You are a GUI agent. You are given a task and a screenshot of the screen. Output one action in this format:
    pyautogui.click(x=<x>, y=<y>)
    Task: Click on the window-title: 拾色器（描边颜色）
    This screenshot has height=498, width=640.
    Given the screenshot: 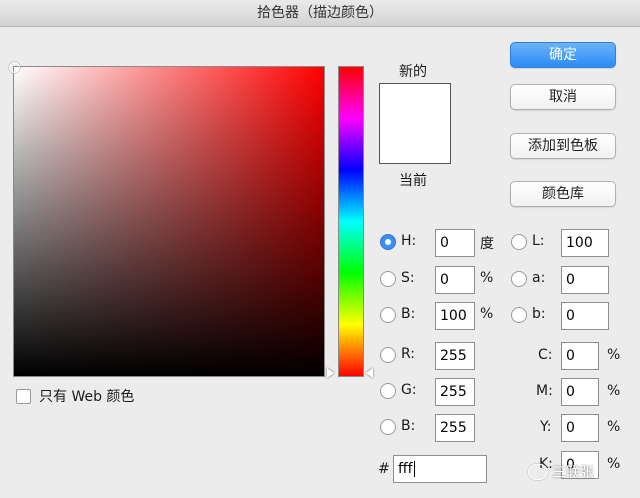 What is the action you would take?
    pyautogui.click(x=320, y=13)
    